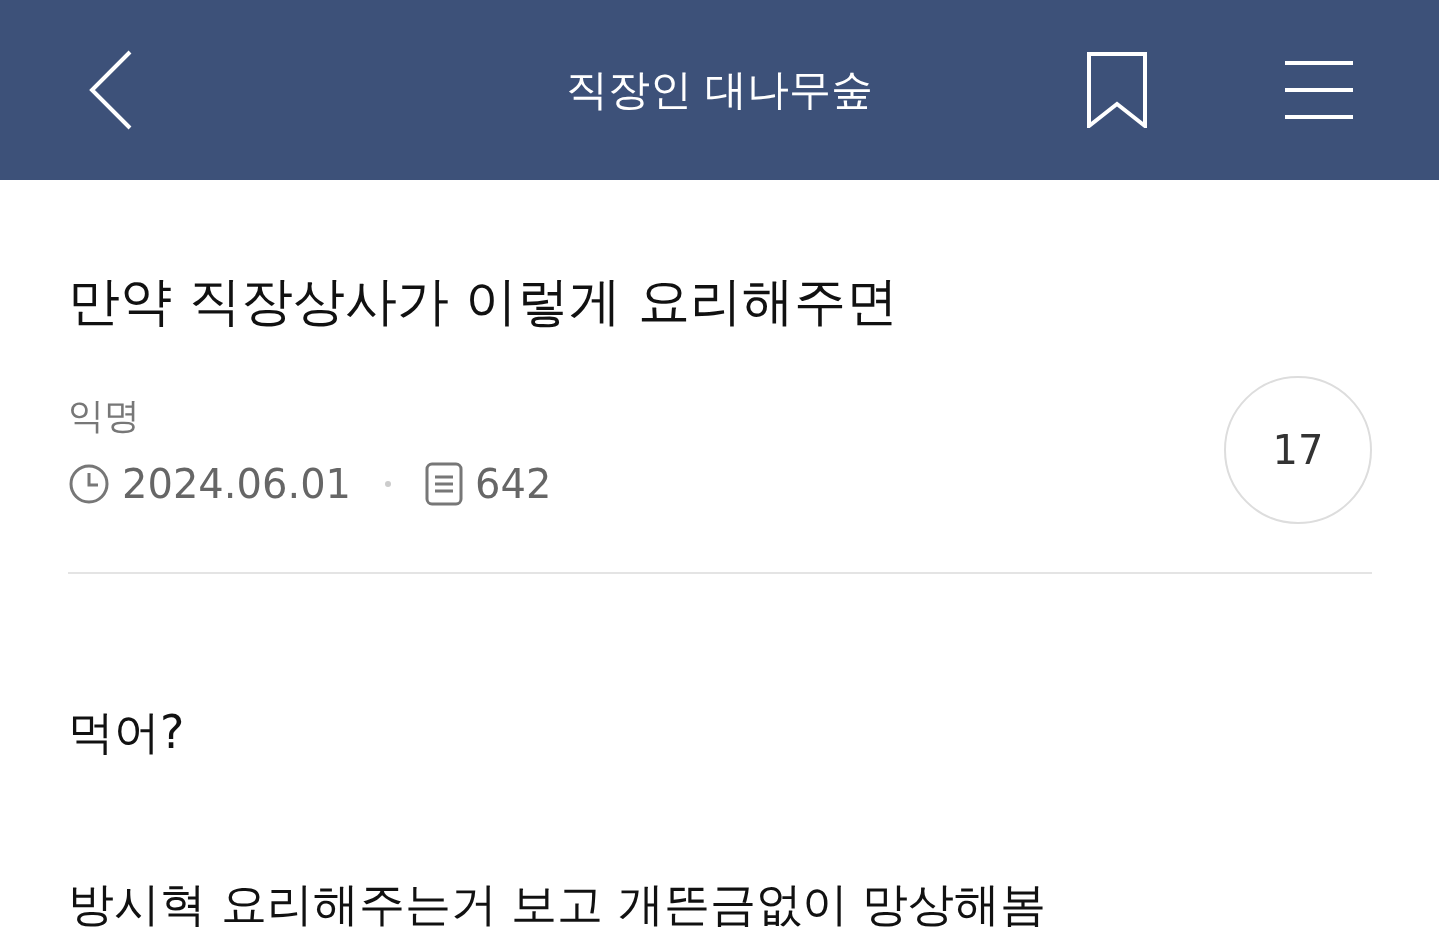 Image resolution: width=1439 pixels, height=952 pixels. I want to click on post-date: 2024.06.01, so click(237, 484).